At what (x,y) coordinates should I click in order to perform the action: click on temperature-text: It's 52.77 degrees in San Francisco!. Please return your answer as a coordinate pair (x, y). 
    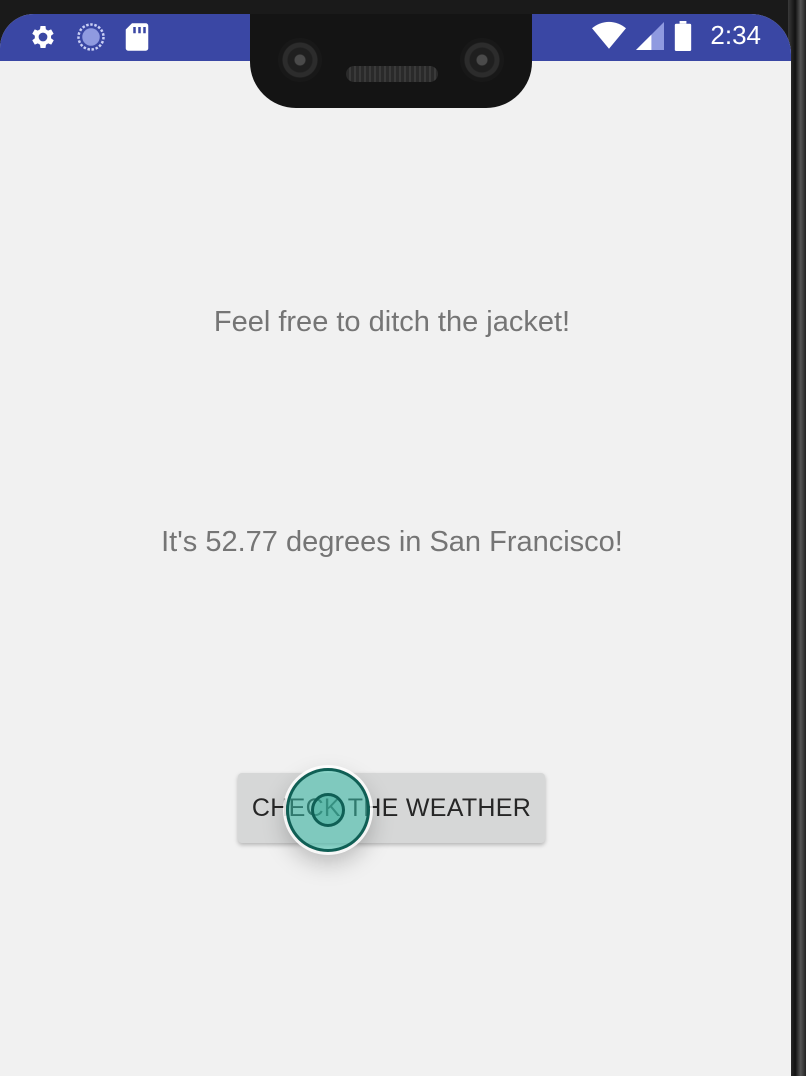
    Looking at the image, I should click on (392, 542).